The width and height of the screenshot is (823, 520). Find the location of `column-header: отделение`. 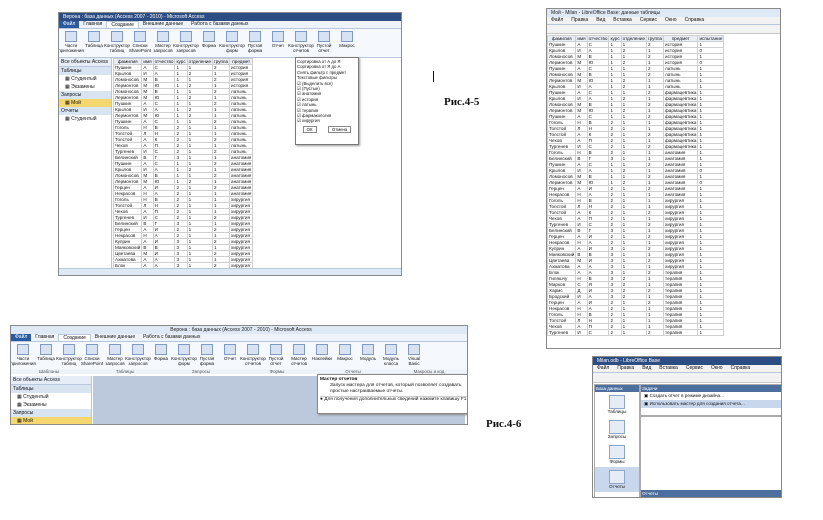

column-header: отделение is located at coordinates (200, 61).